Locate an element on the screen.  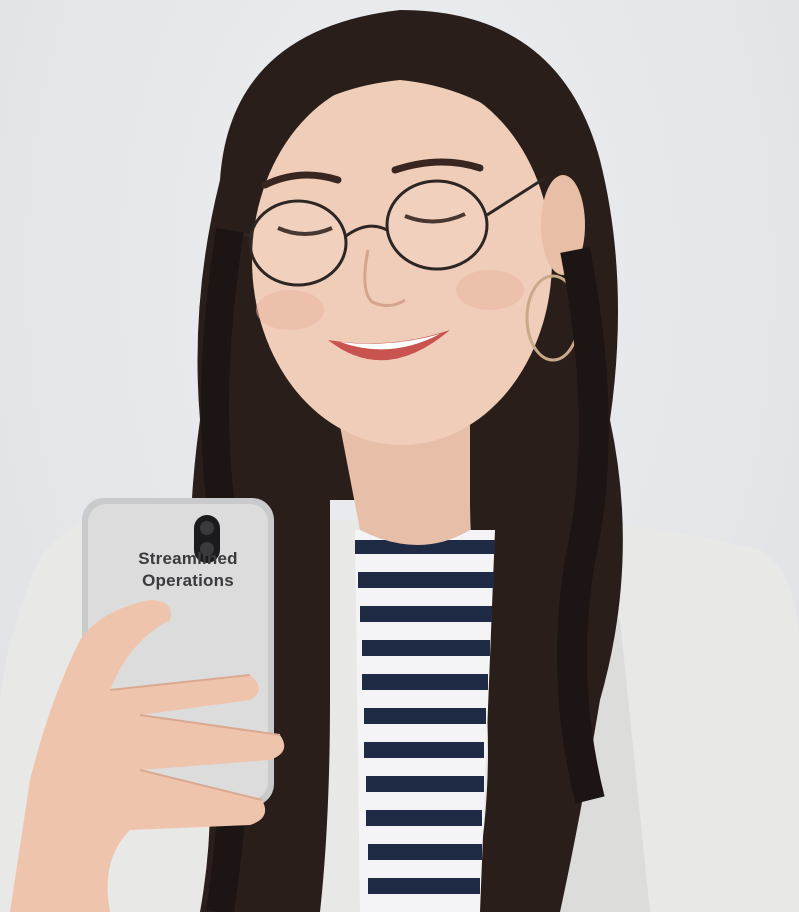
striped-shirt is located at coordinates (425, 721).